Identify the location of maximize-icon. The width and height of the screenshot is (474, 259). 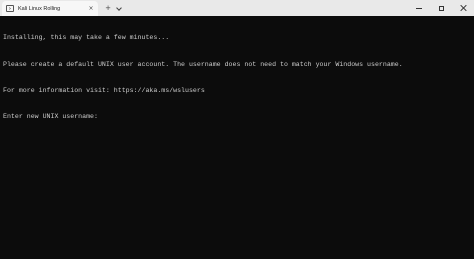
(441, 8).